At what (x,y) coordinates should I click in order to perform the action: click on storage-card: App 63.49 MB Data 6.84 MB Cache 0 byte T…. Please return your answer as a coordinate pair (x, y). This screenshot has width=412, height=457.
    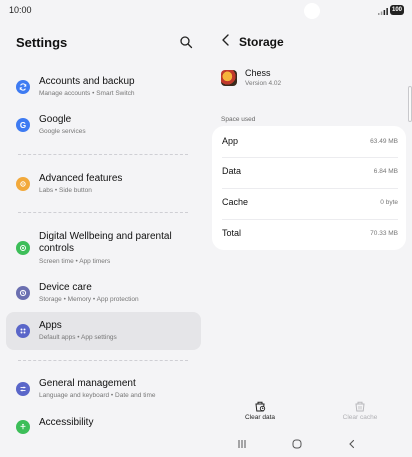
    Looking at the image, I should click on (309, 188).